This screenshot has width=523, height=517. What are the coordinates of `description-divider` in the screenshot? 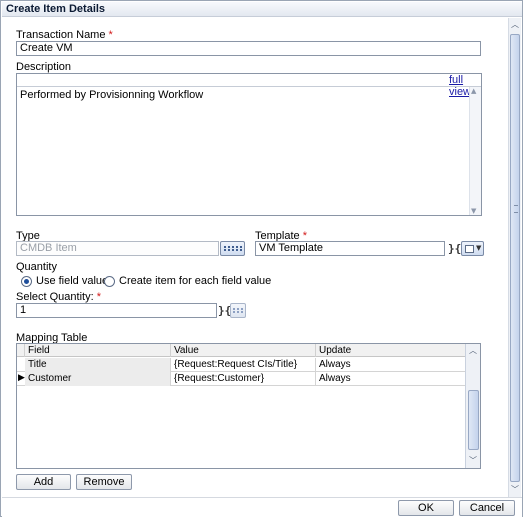 It's located at (249, 86).